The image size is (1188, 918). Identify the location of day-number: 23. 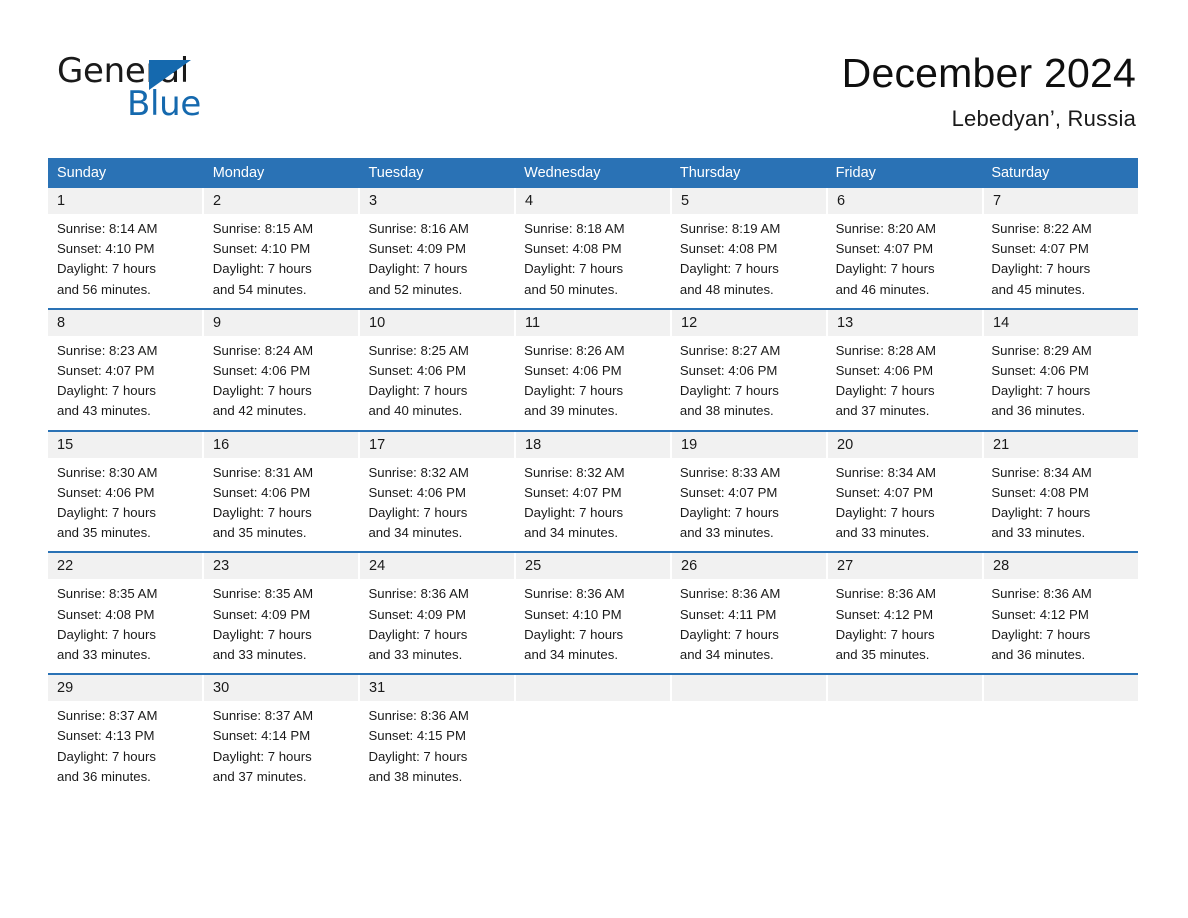
(282, 566).